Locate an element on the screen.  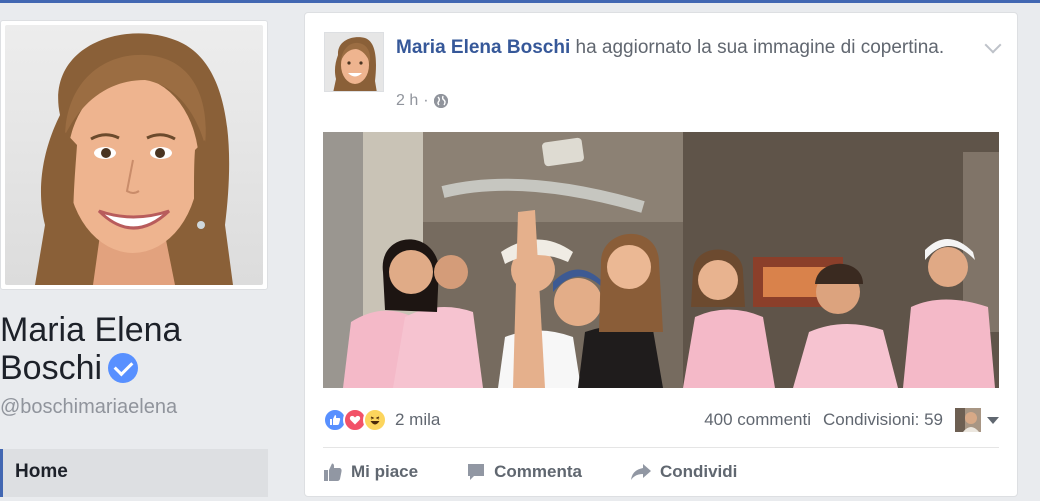
globe-icon-svg is located at coordinates (440, 101).